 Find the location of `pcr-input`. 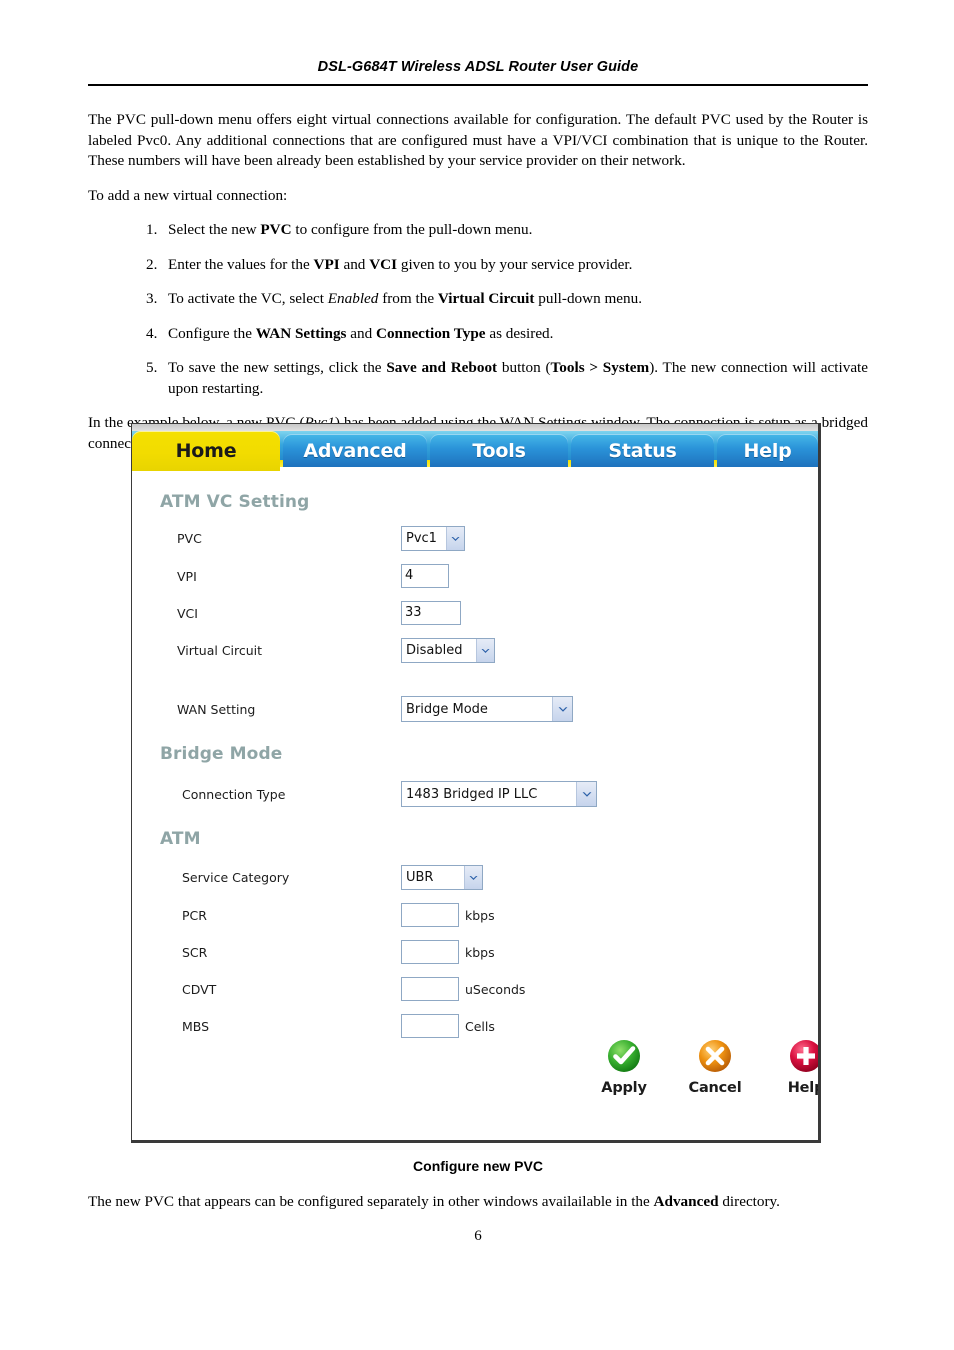

pcr-input is located at coordinates (430, 915).